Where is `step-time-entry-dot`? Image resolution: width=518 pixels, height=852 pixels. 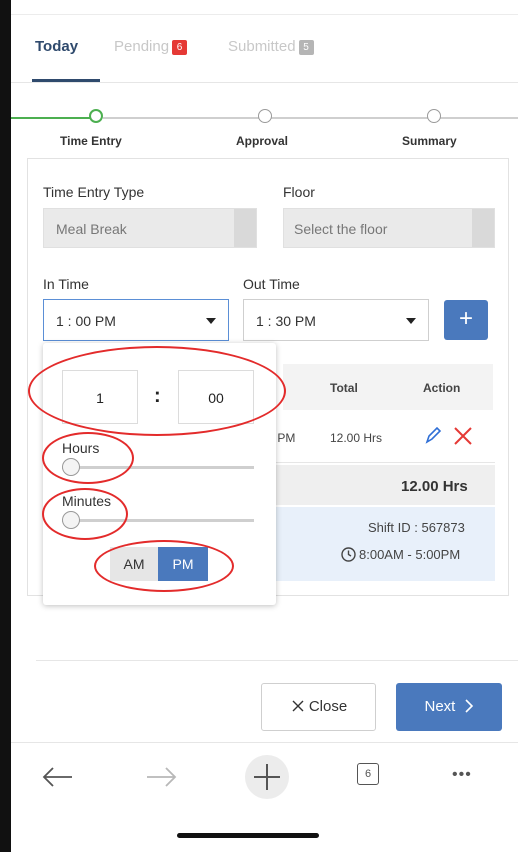 step-time-entry-dot is located at coordinates (96, 116).